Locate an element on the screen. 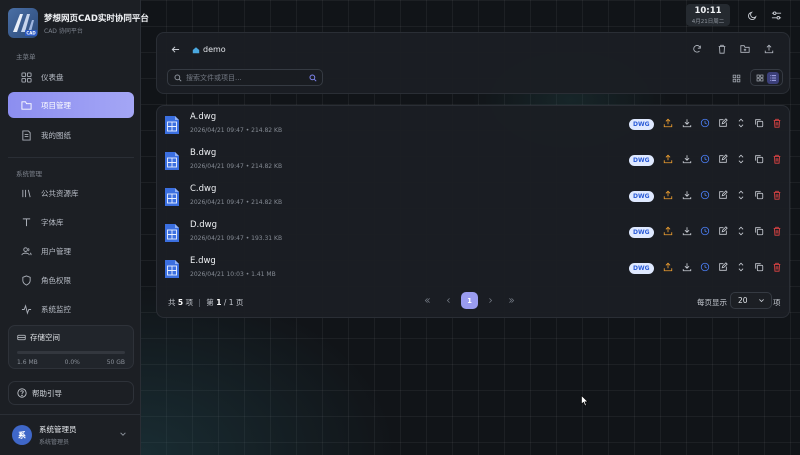 This screenshot has width=800, height=455. help-guide-button: 帮助引导 is located at coordinates (71, 393).